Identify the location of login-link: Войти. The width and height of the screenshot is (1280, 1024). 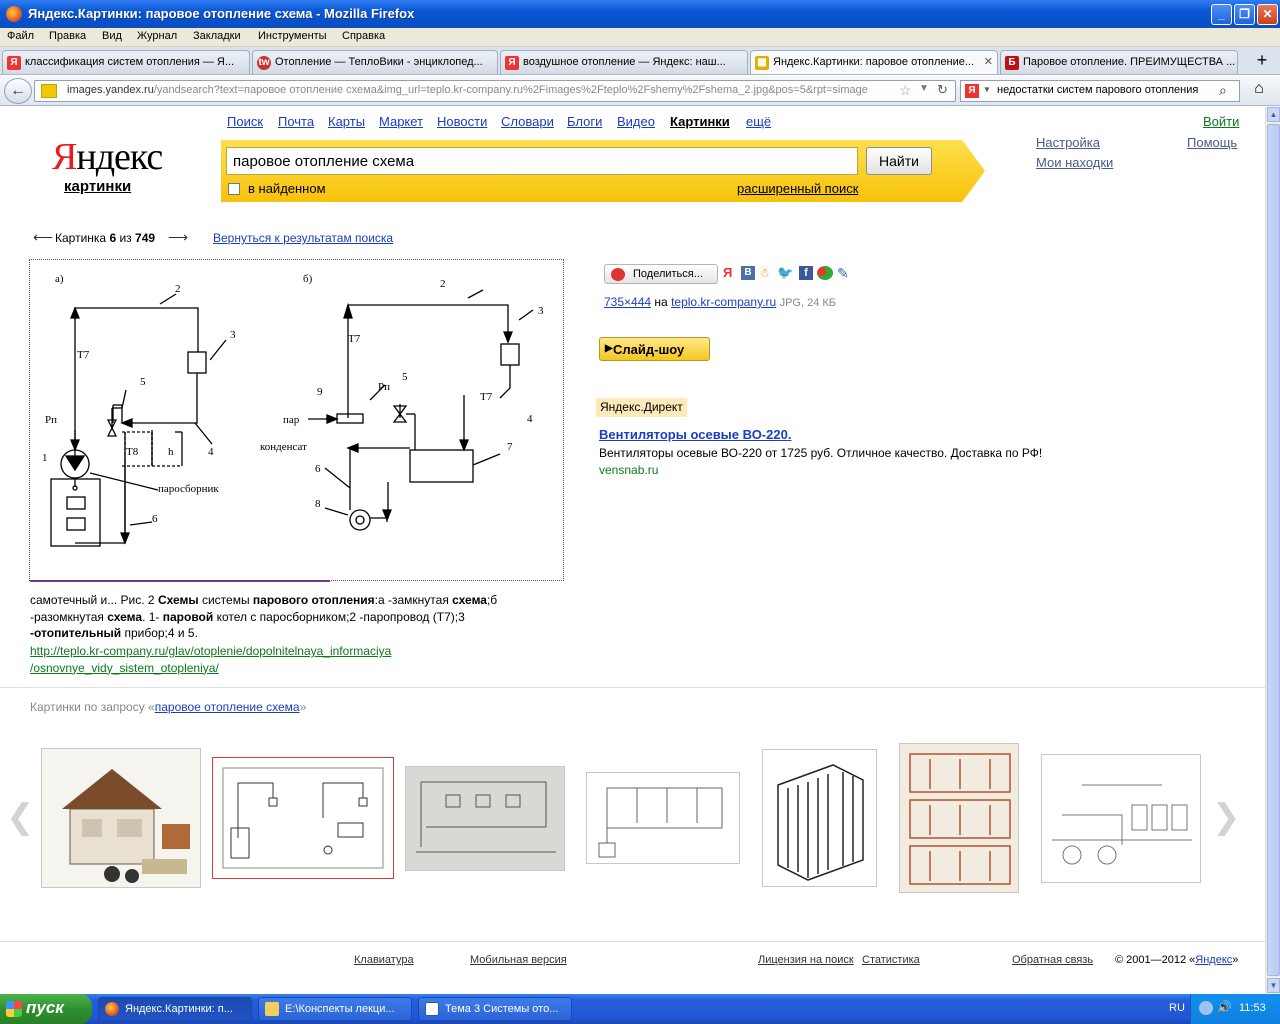
(1221, 121).